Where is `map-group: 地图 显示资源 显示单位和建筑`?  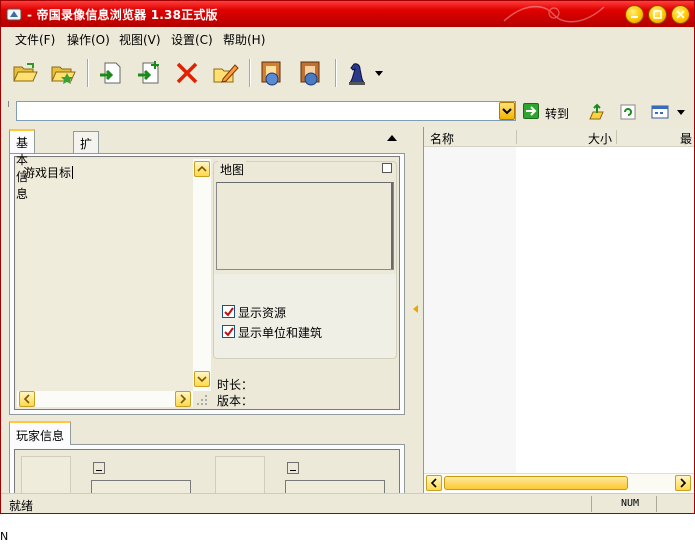 map-group: 地图 显示资源 显示单位和建筑 is located at coordinates (305, 260).